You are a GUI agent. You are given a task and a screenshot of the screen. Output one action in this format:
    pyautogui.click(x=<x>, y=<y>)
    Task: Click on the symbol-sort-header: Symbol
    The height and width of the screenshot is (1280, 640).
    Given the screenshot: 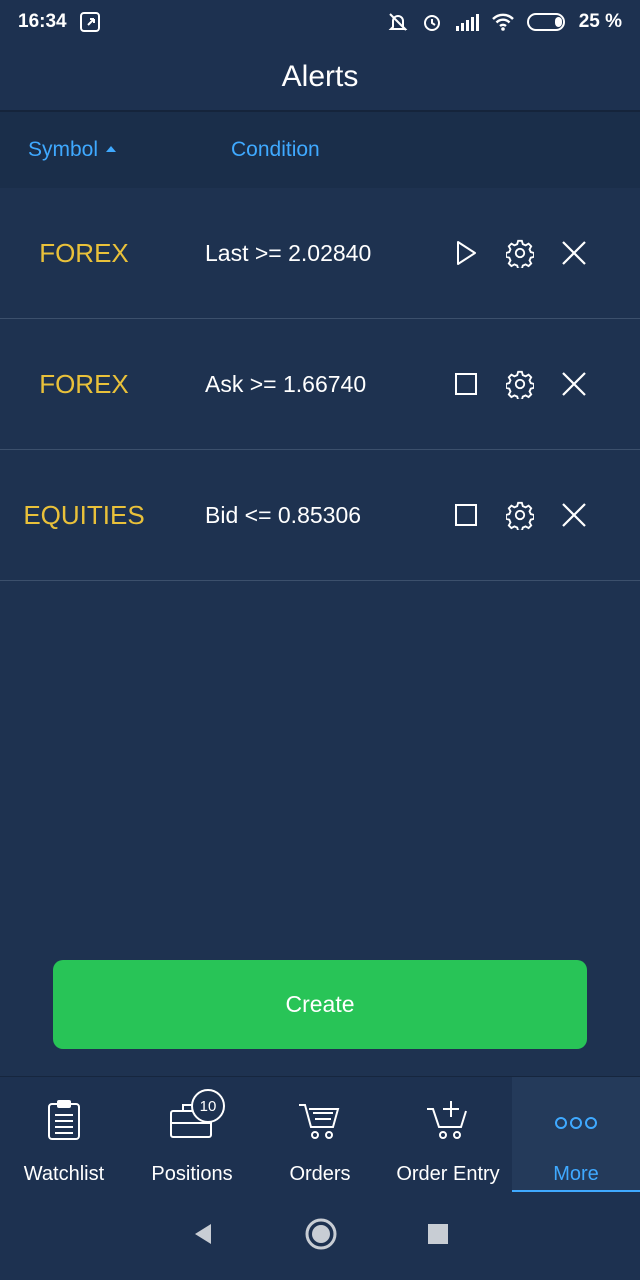 What is the action you would take?
    pyautogui.click(x=72, y=150)
    